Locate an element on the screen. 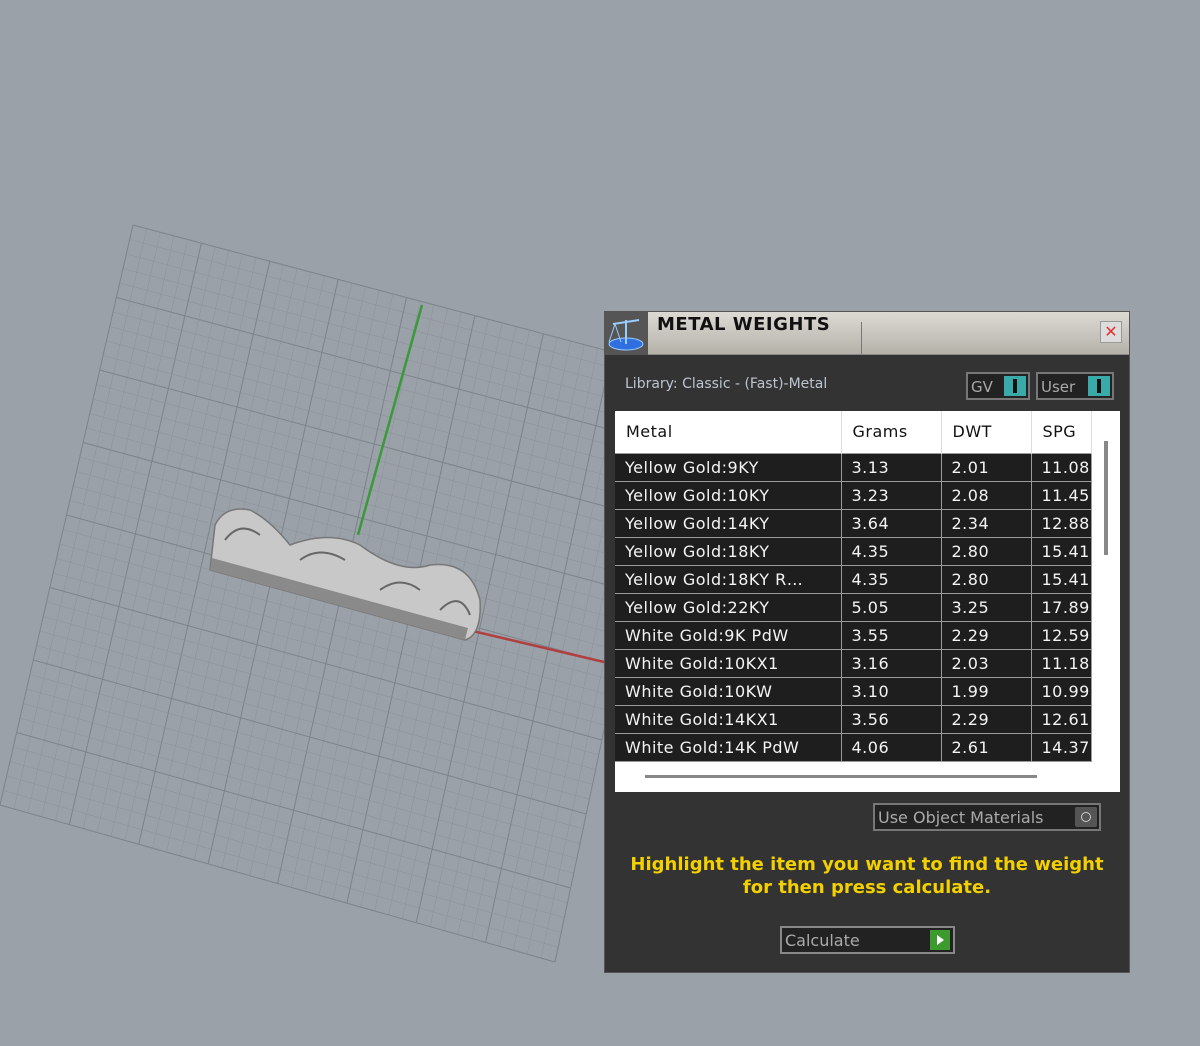 The image size is (1200, 1046). table-row: Yellow Gold:14KY 3.64 2.34 12.88 is located at coordinates (853, 523).